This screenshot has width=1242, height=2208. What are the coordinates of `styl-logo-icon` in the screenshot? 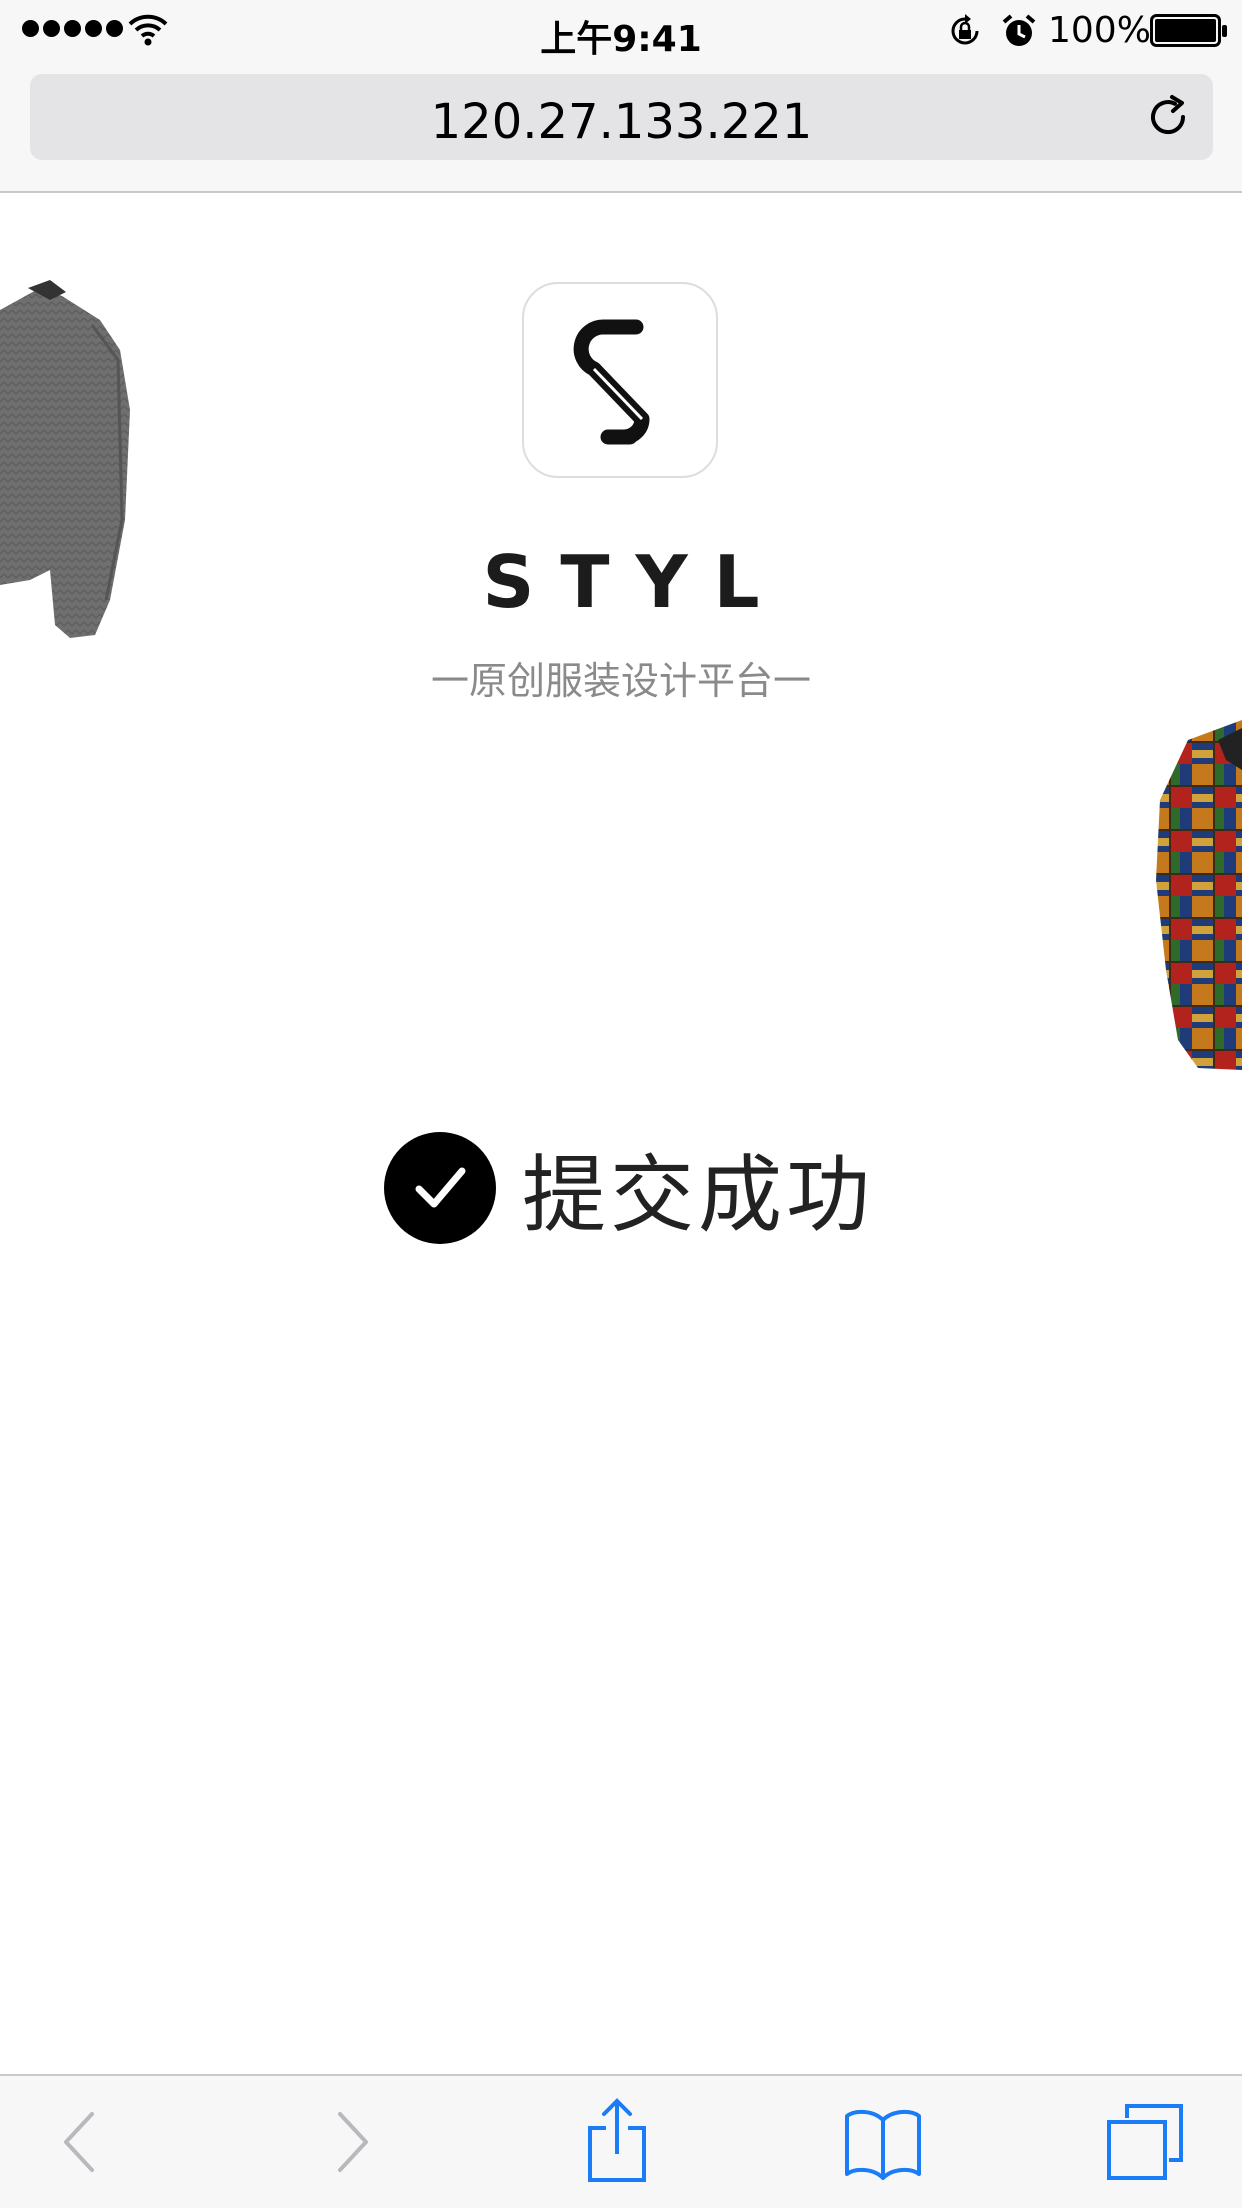 It's located at (611, 382).